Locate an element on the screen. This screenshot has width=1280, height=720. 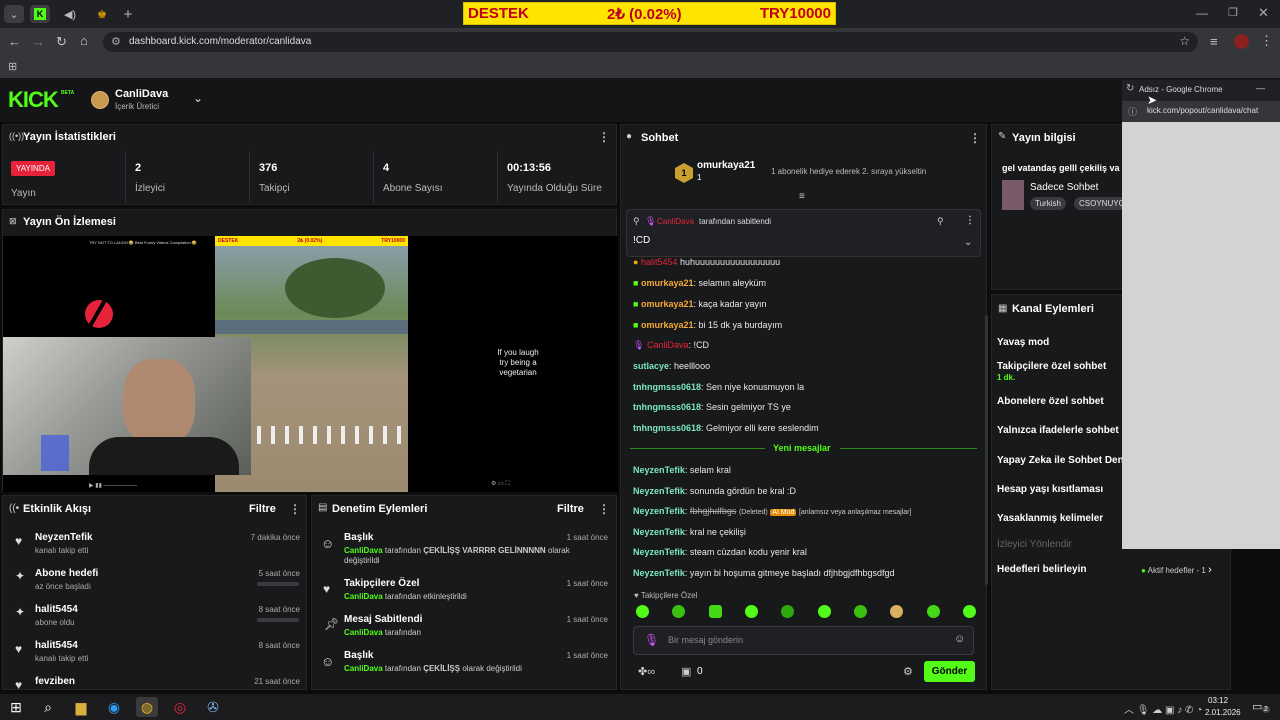
tab-kick: K is located at coordinates (40, 14).